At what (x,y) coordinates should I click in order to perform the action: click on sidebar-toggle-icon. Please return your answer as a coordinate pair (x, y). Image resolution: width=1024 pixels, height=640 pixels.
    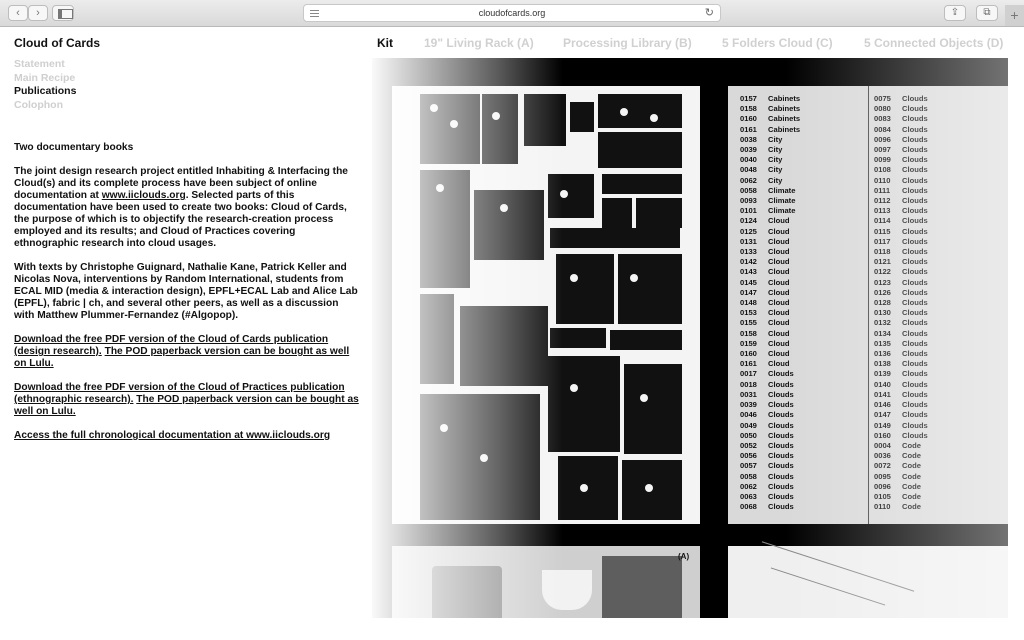
    Looking at the image, I should click on (63, 13).